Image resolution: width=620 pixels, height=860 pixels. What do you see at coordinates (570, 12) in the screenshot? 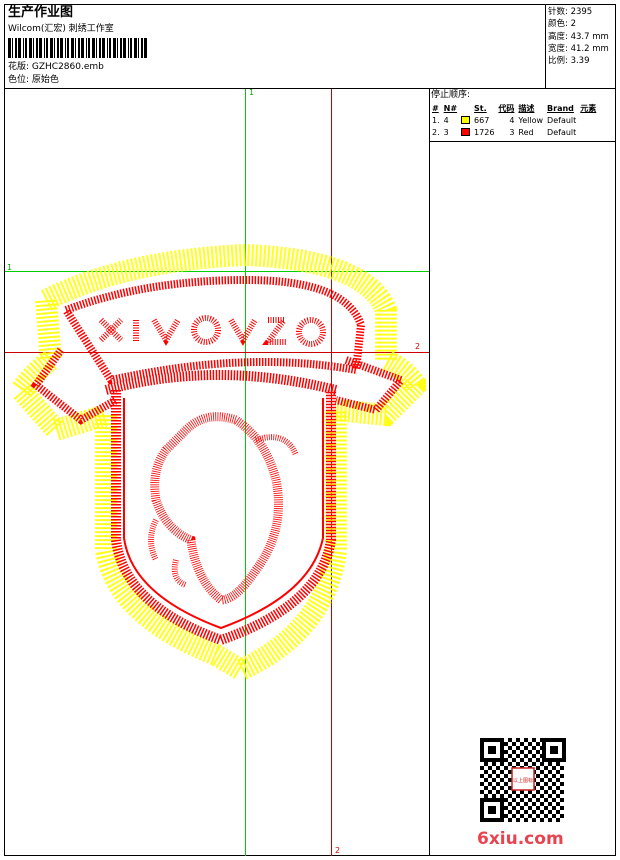
I see `stitch-count: 针数: 2395` at bounding box center [570, 12].